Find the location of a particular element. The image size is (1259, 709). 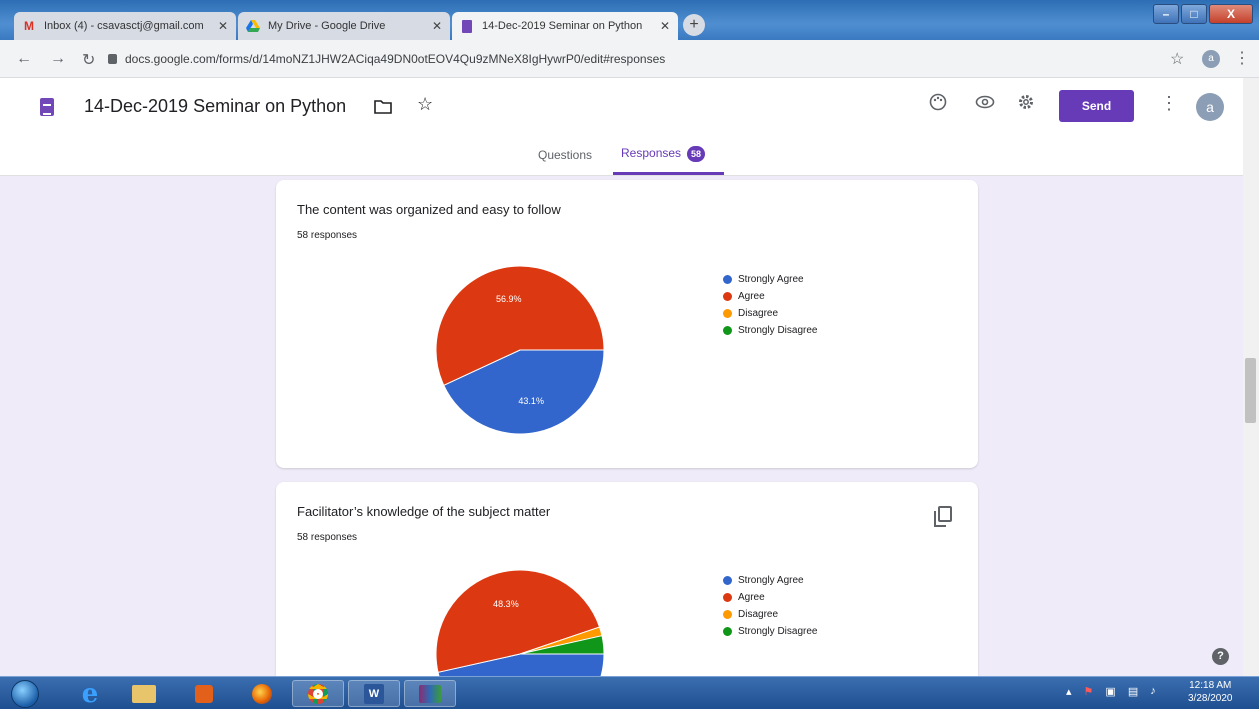

ie-taskbar-button: e is located at coordinates (90, 693).